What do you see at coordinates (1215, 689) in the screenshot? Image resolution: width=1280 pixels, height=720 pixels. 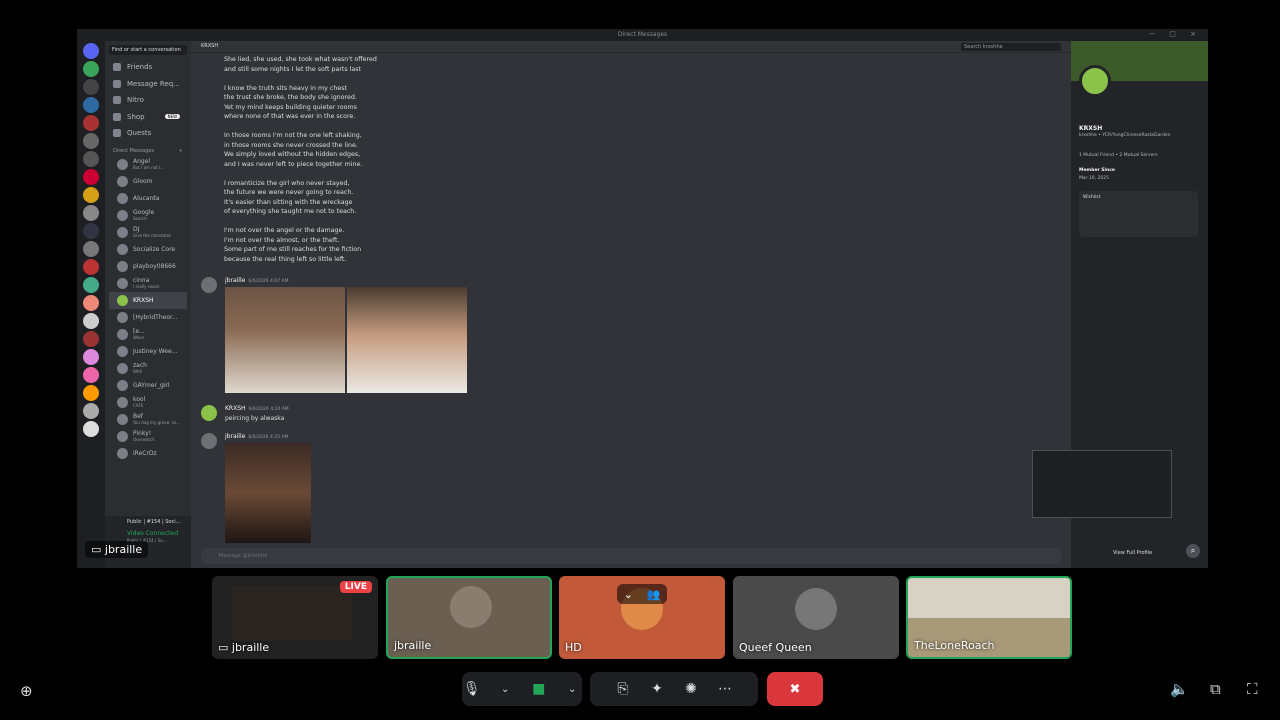 I see `popout-icon: ⧉` at bounding box center [1215, 689].